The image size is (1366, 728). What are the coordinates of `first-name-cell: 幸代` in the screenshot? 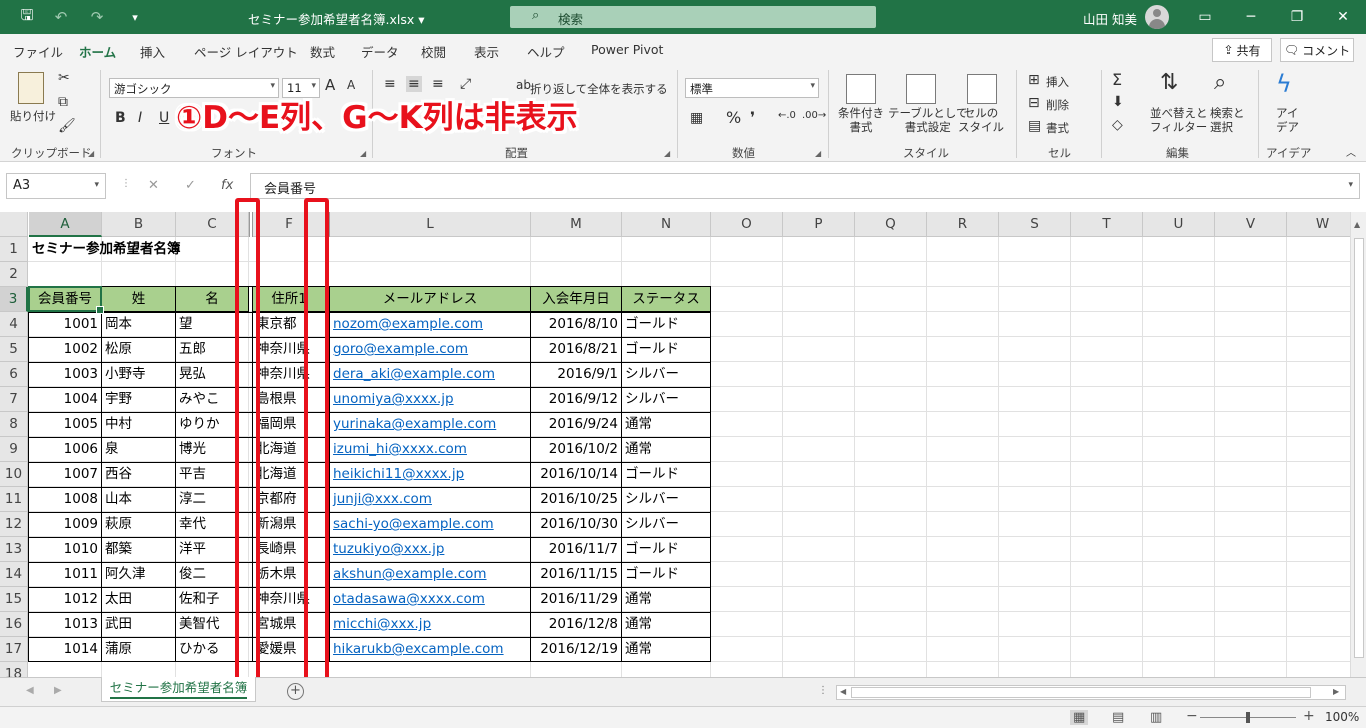 It's located at (212, 524).